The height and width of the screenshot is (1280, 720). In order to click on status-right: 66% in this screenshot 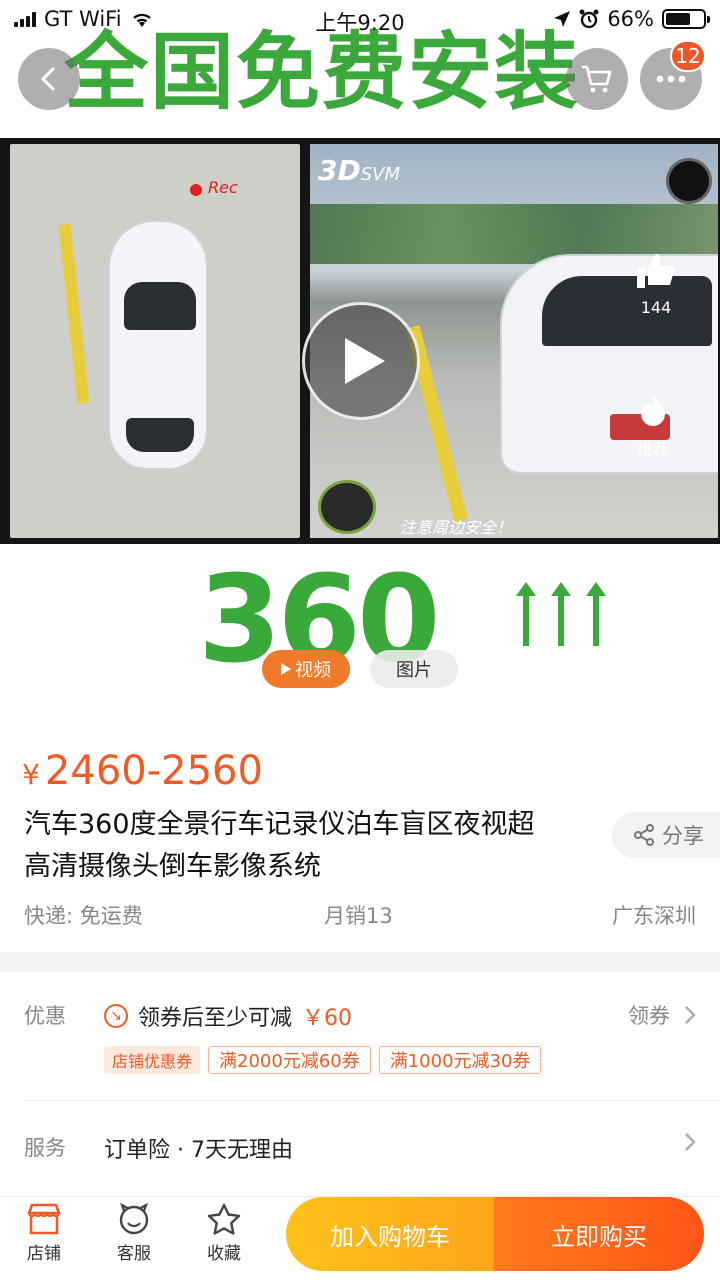, I will do `click(631, 19)`.